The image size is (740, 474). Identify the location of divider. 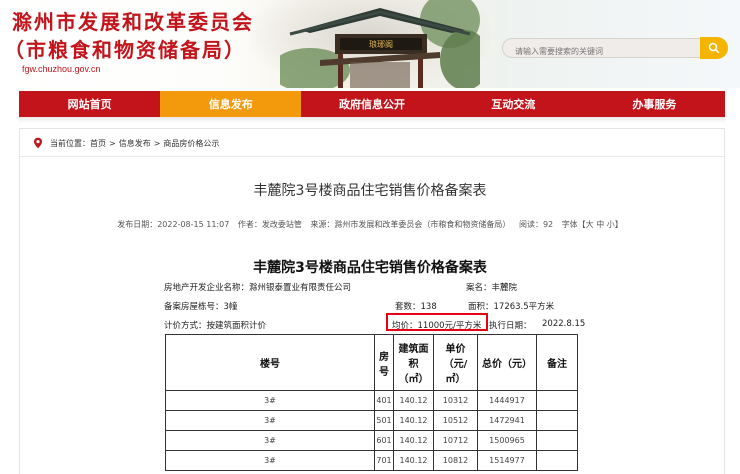
(372, 156).